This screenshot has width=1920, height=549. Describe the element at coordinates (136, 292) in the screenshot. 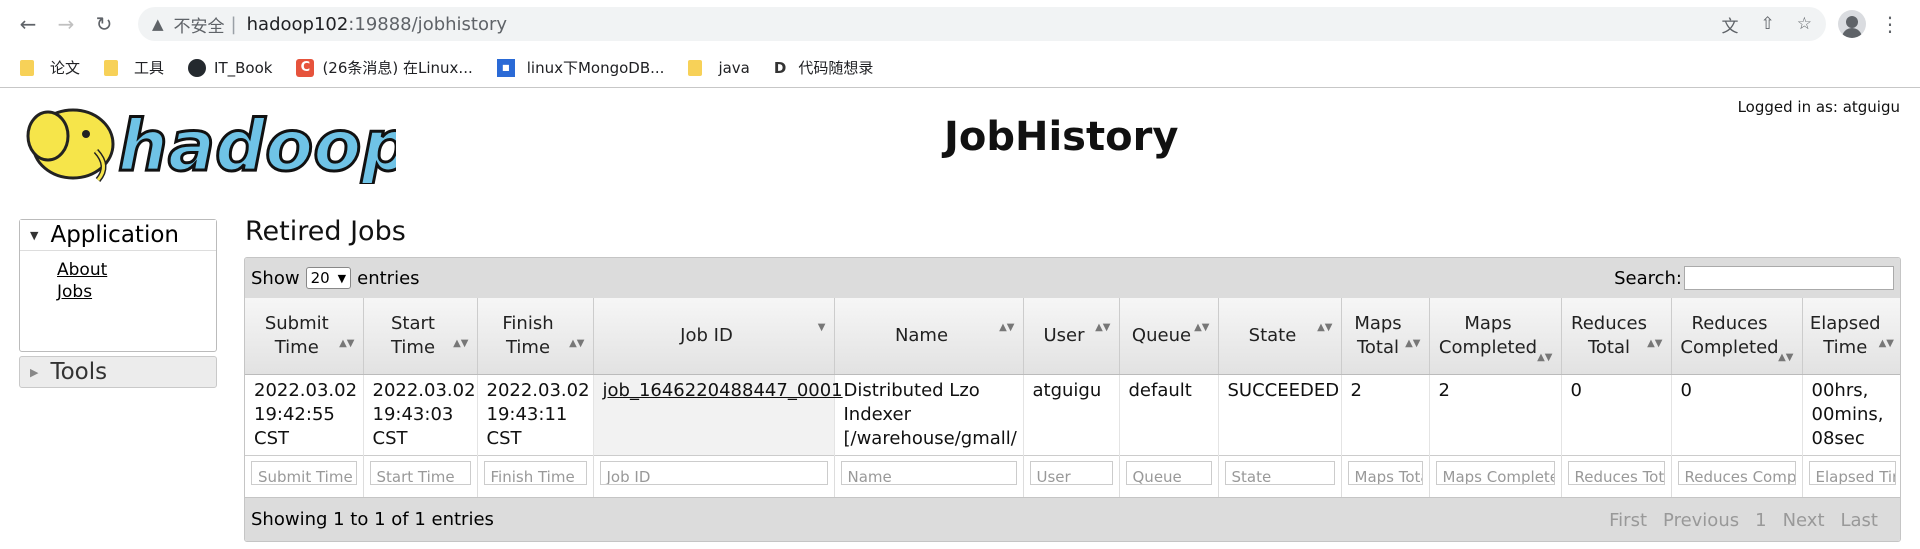

I see `sidebar-link-jobs: Jobs` at that location.